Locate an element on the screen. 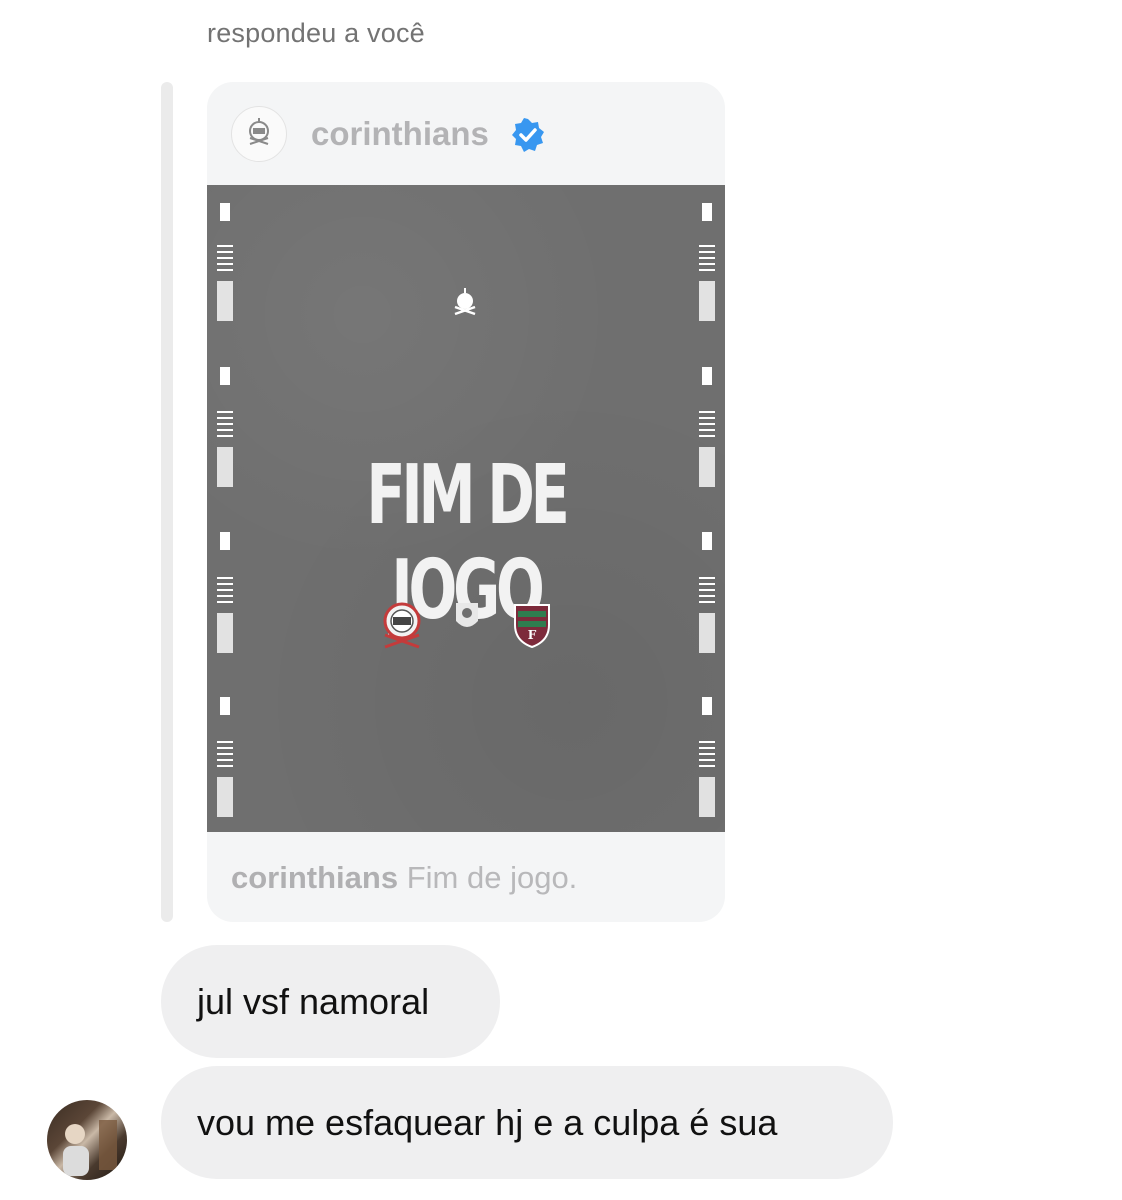 This screenshot has height=1200, width=1122. match-logos: F is located at coordinates (467, 625).